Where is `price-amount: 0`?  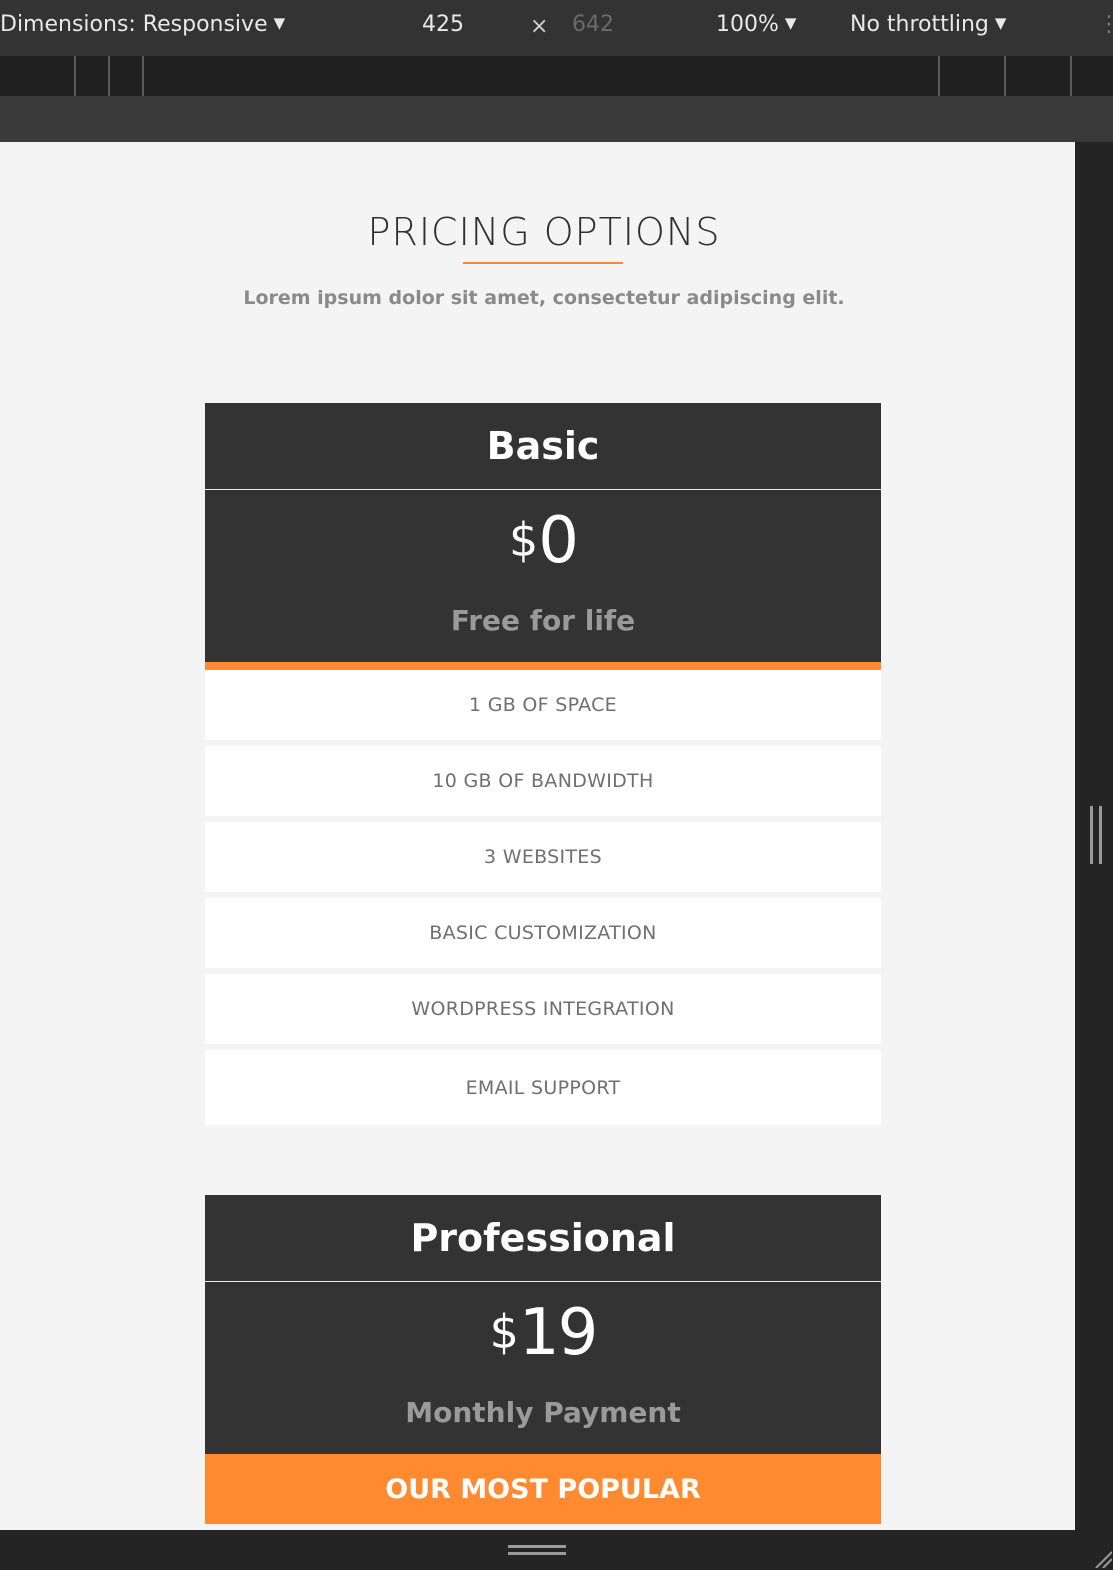 price-amount: 0 is located at coordinates (558, 541).